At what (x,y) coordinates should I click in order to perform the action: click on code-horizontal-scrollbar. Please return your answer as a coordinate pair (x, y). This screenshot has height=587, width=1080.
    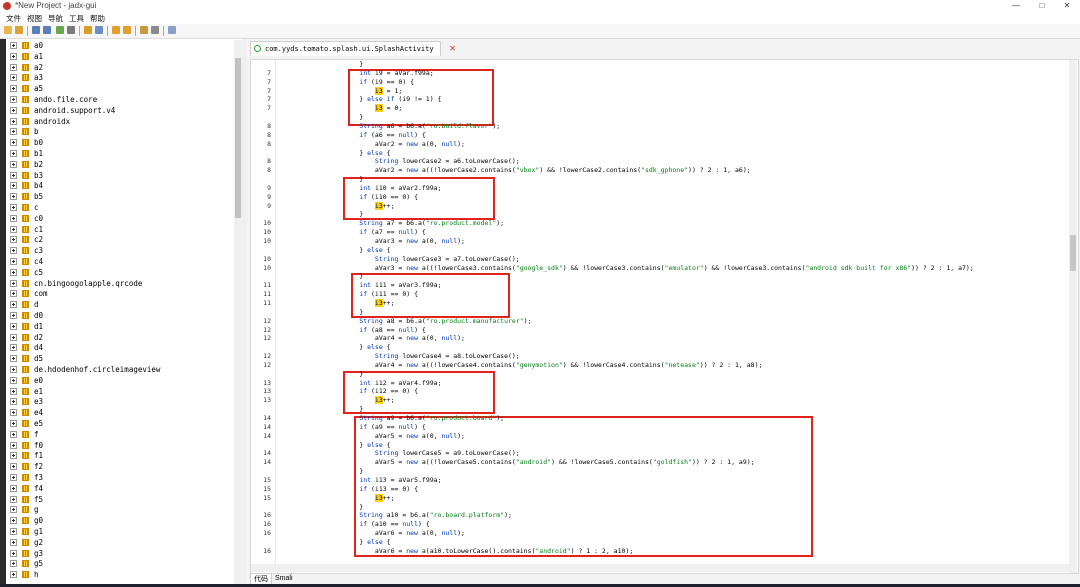
    Looking at the image, I should click on (660, 568).